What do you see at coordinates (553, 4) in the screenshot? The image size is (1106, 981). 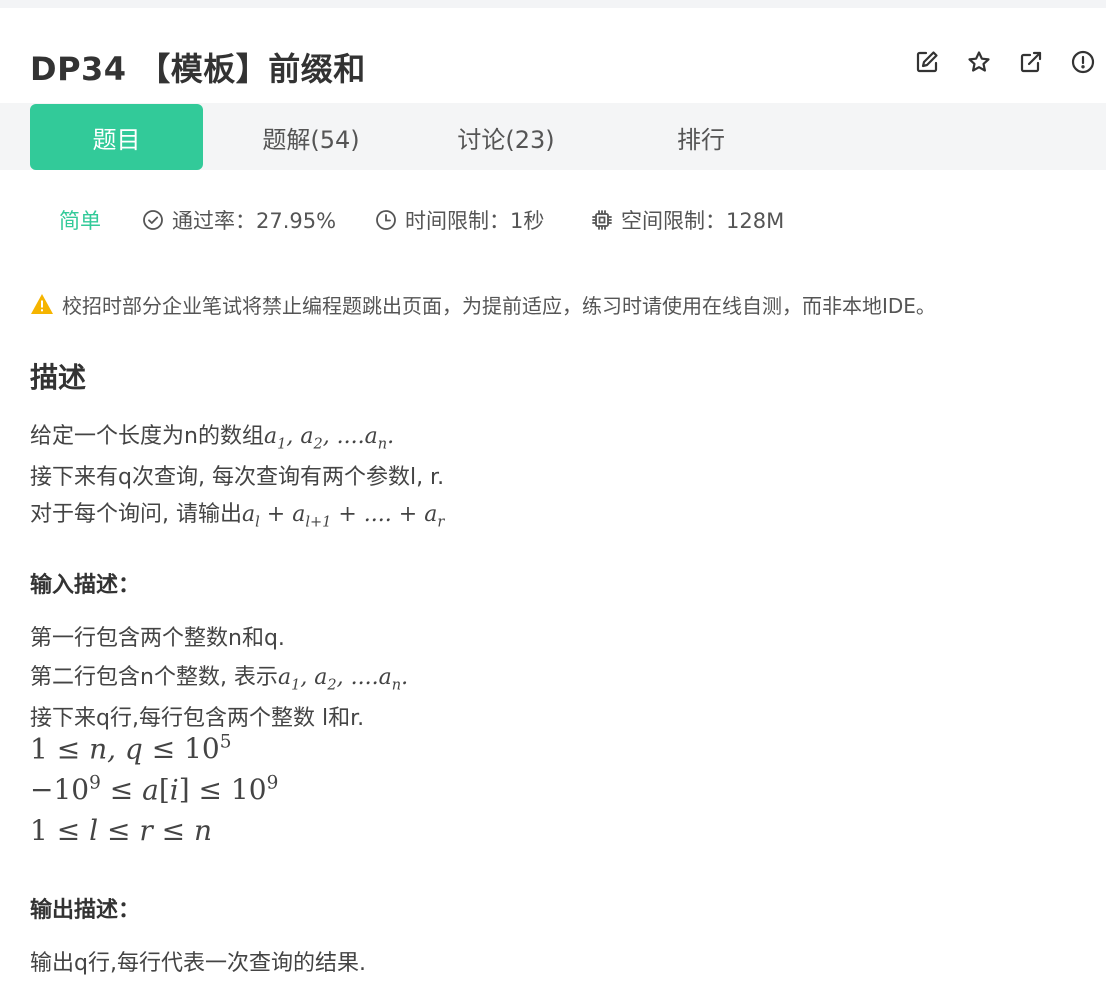 I see `top-strip` at bounding box center [553, 4].